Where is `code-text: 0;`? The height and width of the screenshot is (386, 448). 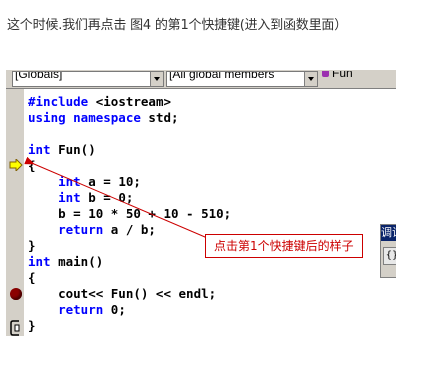
code-text: 0; is located at coordinates (114, 309).